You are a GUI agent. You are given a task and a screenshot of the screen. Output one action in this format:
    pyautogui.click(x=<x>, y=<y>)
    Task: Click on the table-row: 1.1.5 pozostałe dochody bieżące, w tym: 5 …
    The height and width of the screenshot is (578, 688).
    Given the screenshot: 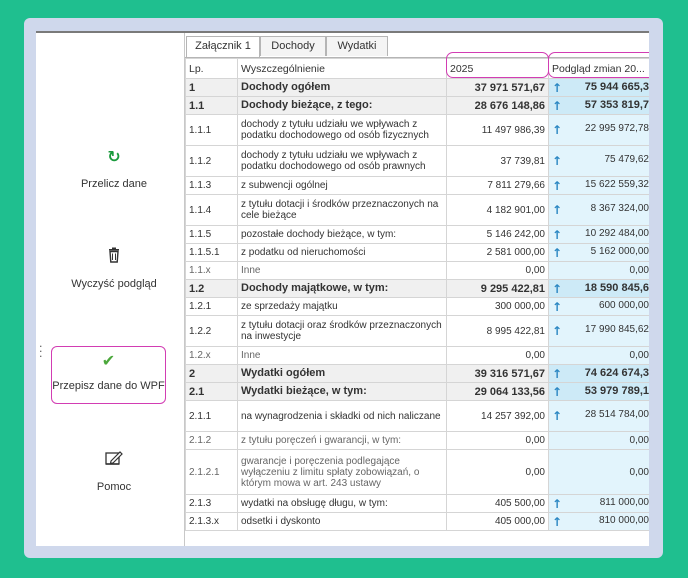 What is the action you would take?
    pyautogui.click(x=417, y=234)
    